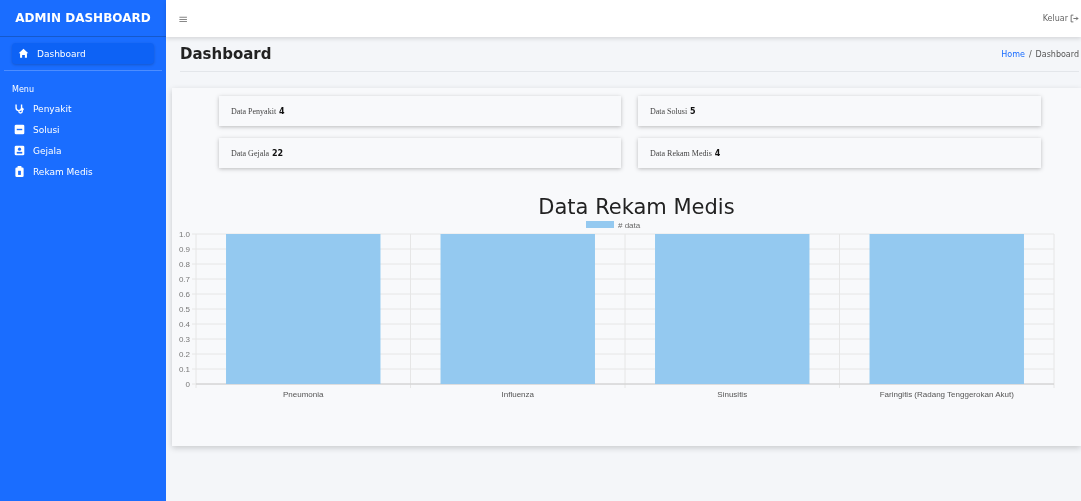 The height and width of the screenshot is (501, 1081). Describe the element at coordinates (19, 171) in the screenshot. I see `clipboard-icon` at that location.